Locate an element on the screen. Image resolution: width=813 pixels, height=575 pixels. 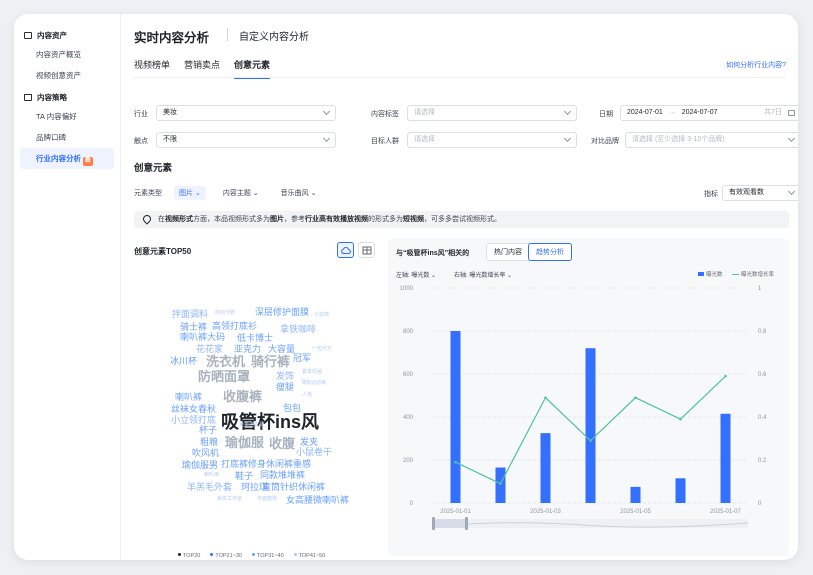
help-link: 如何分析行业内容? is located at coordinates (756, 65).